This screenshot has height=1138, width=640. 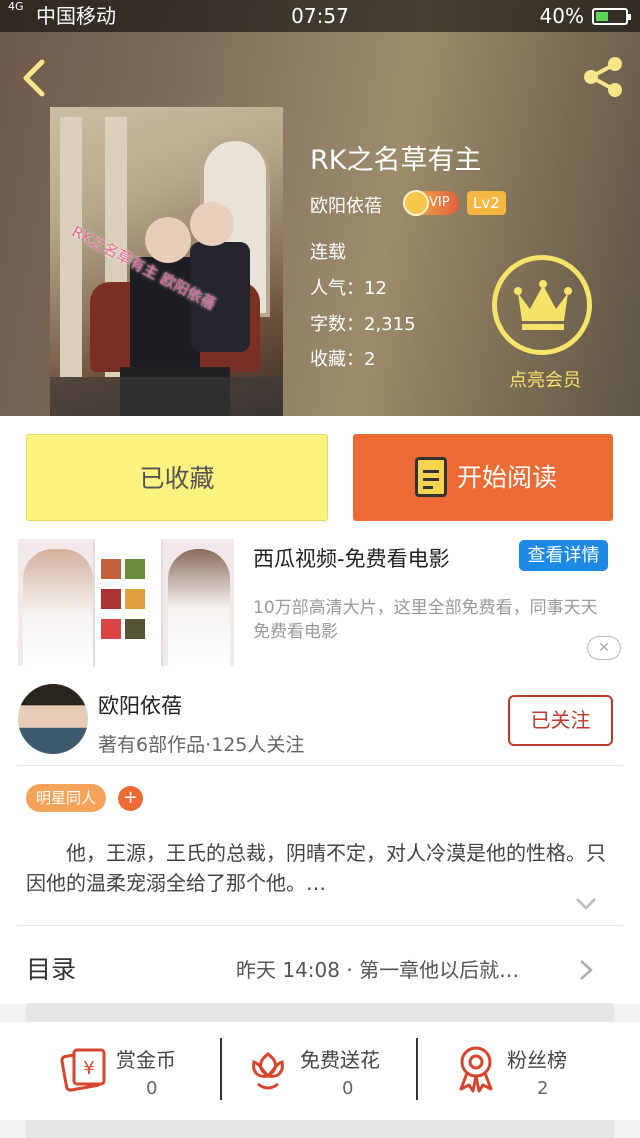 What do you see at coordinates (604, 648) in the screenshot?
I see `ad-close-button: ✕` at bounding box center [604, 648].